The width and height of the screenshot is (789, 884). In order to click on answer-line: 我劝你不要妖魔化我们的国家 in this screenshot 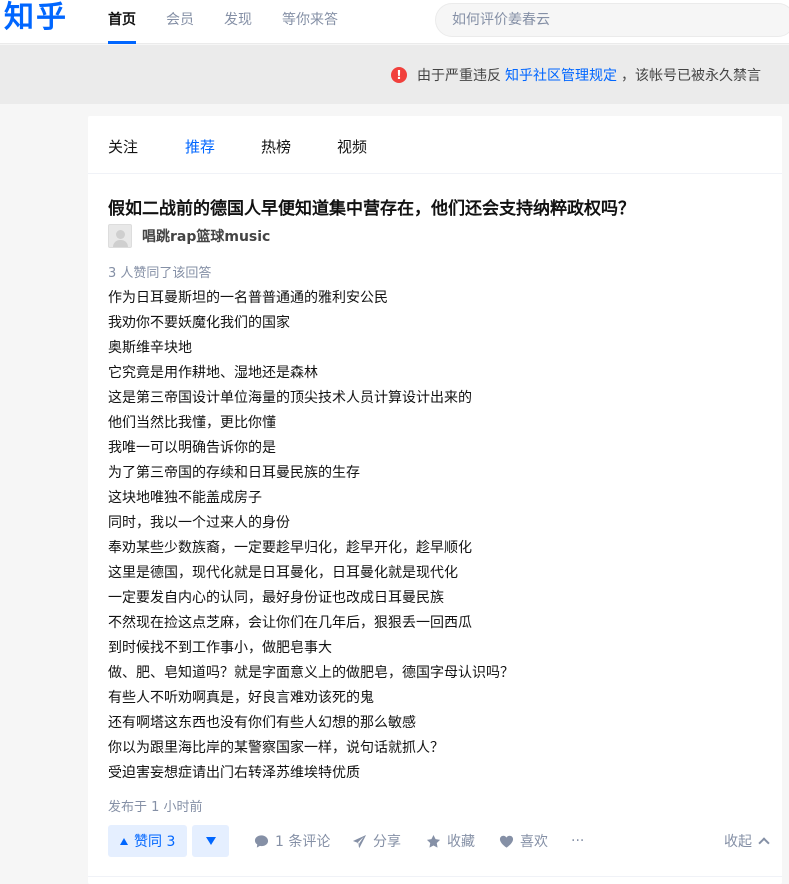, I will do `click(199, 323)`.